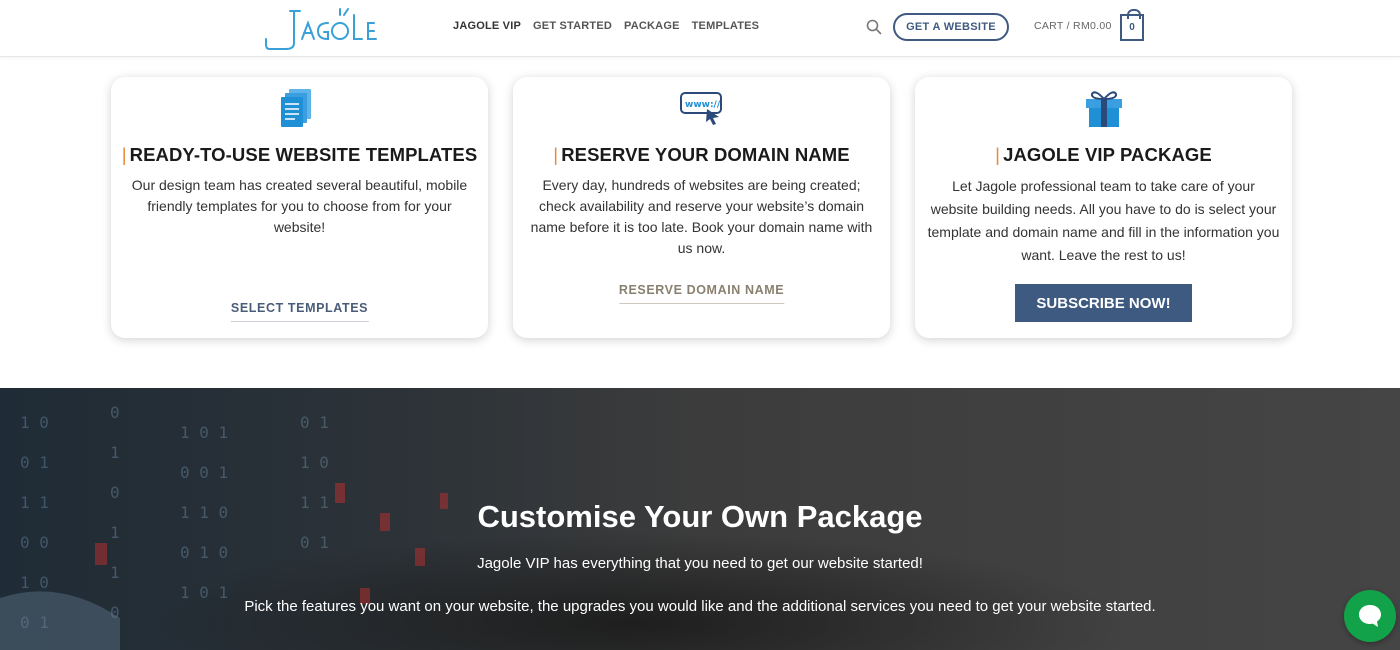 The height and width of the screenshot is (650, 1400). I want to click on card-title: | JAGOLE VIP PACKAGE, so click(1103, 154).